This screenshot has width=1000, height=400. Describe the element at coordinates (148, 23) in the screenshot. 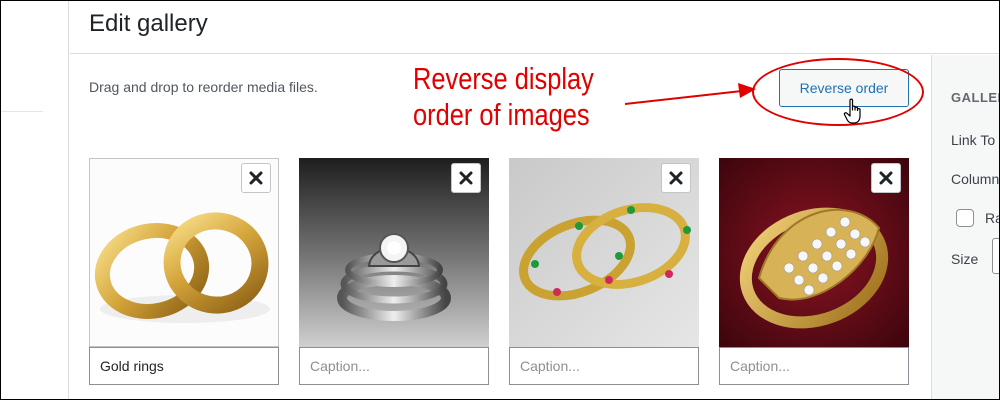

I see `modal-title: Edit gallery` at that location.